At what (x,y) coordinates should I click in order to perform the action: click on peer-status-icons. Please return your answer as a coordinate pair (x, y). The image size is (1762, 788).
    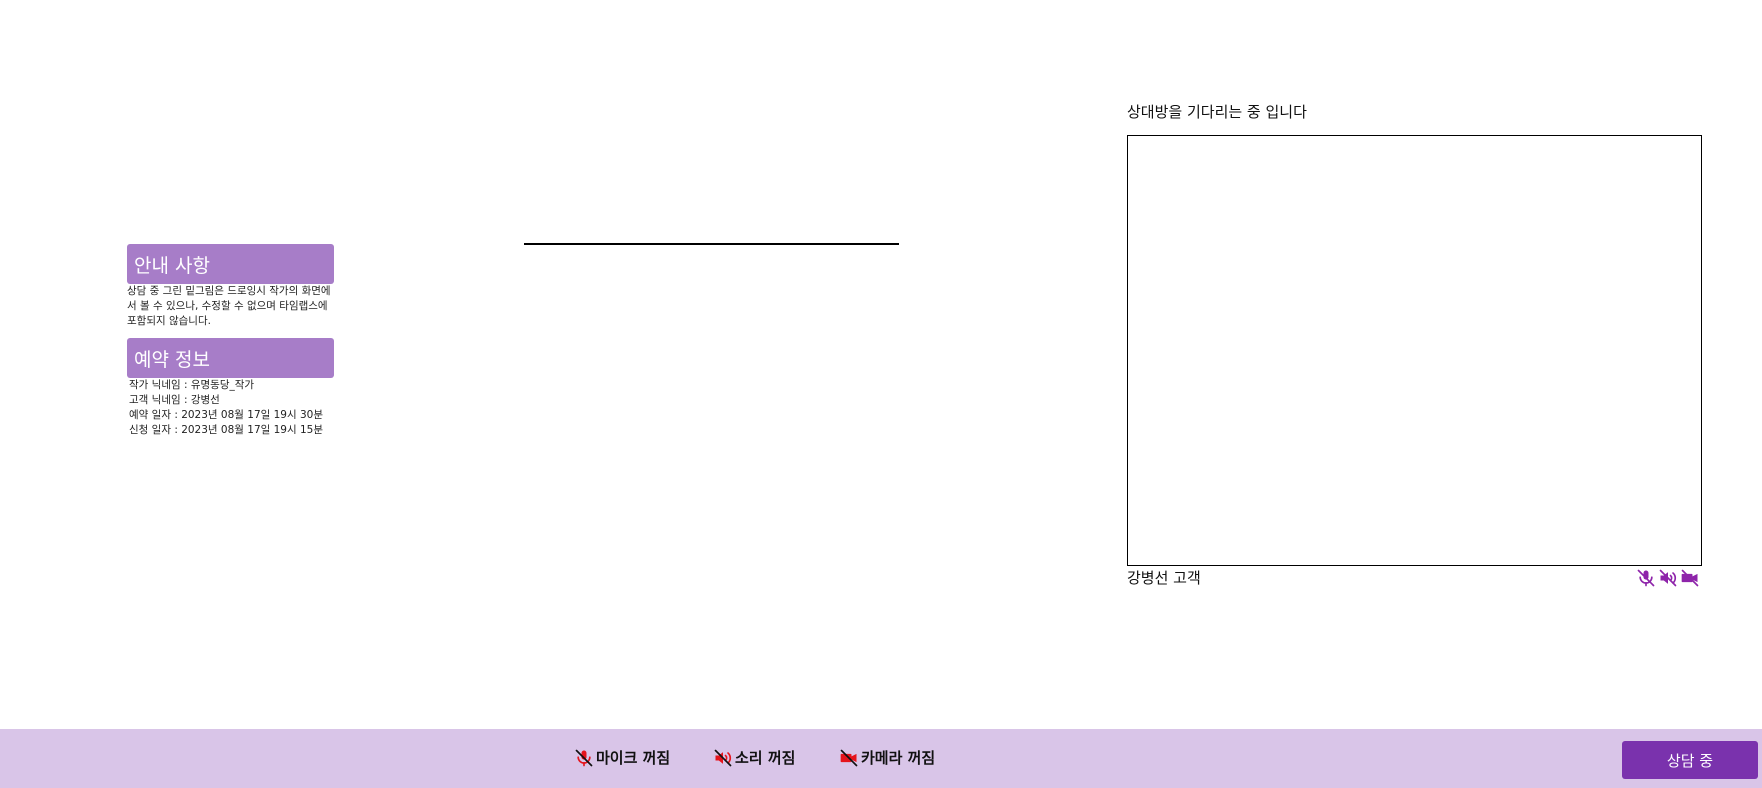
    Looking at the image, I should click on (1668, 578).